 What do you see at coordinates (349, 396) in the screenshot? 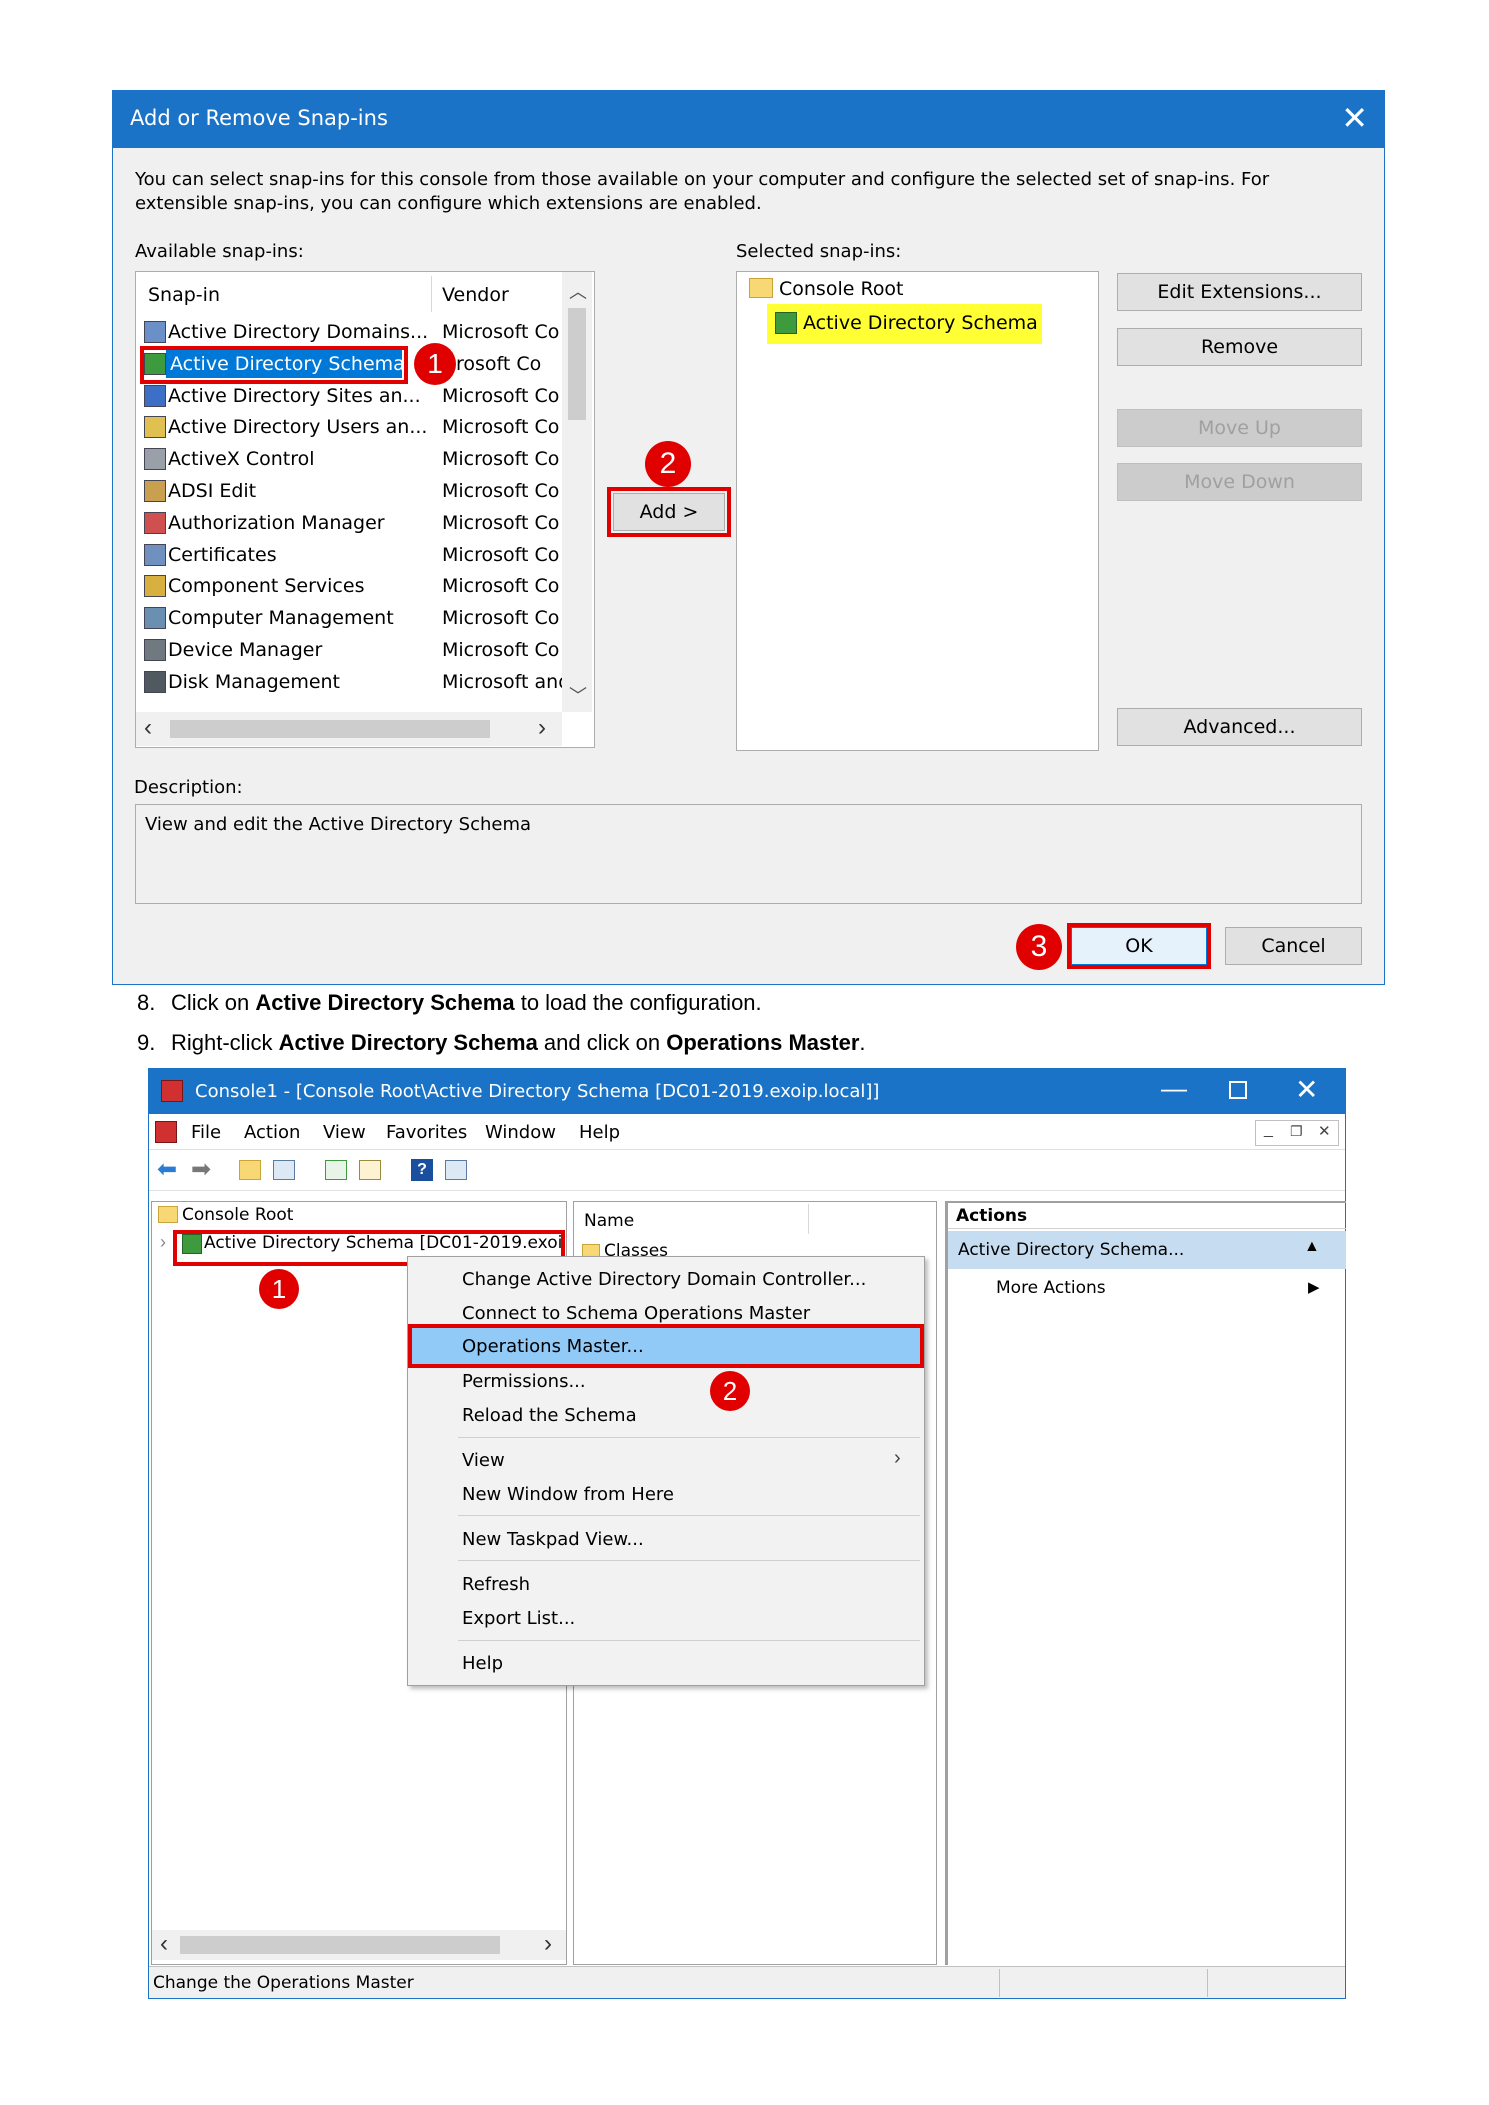
I see `snapin-row: Active Directory Sites an... Microsoft Co` at bounding box center [349, 396].